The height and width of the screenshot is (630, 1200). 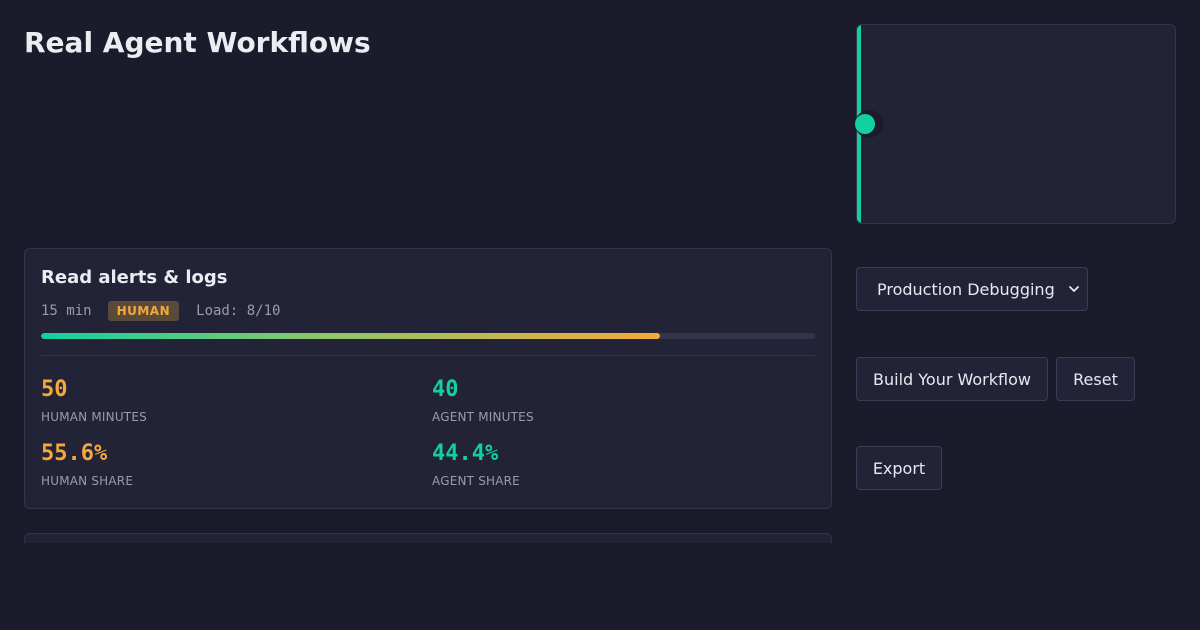 I want to click on task-duration: 15 min, so click(x=66, y=310).